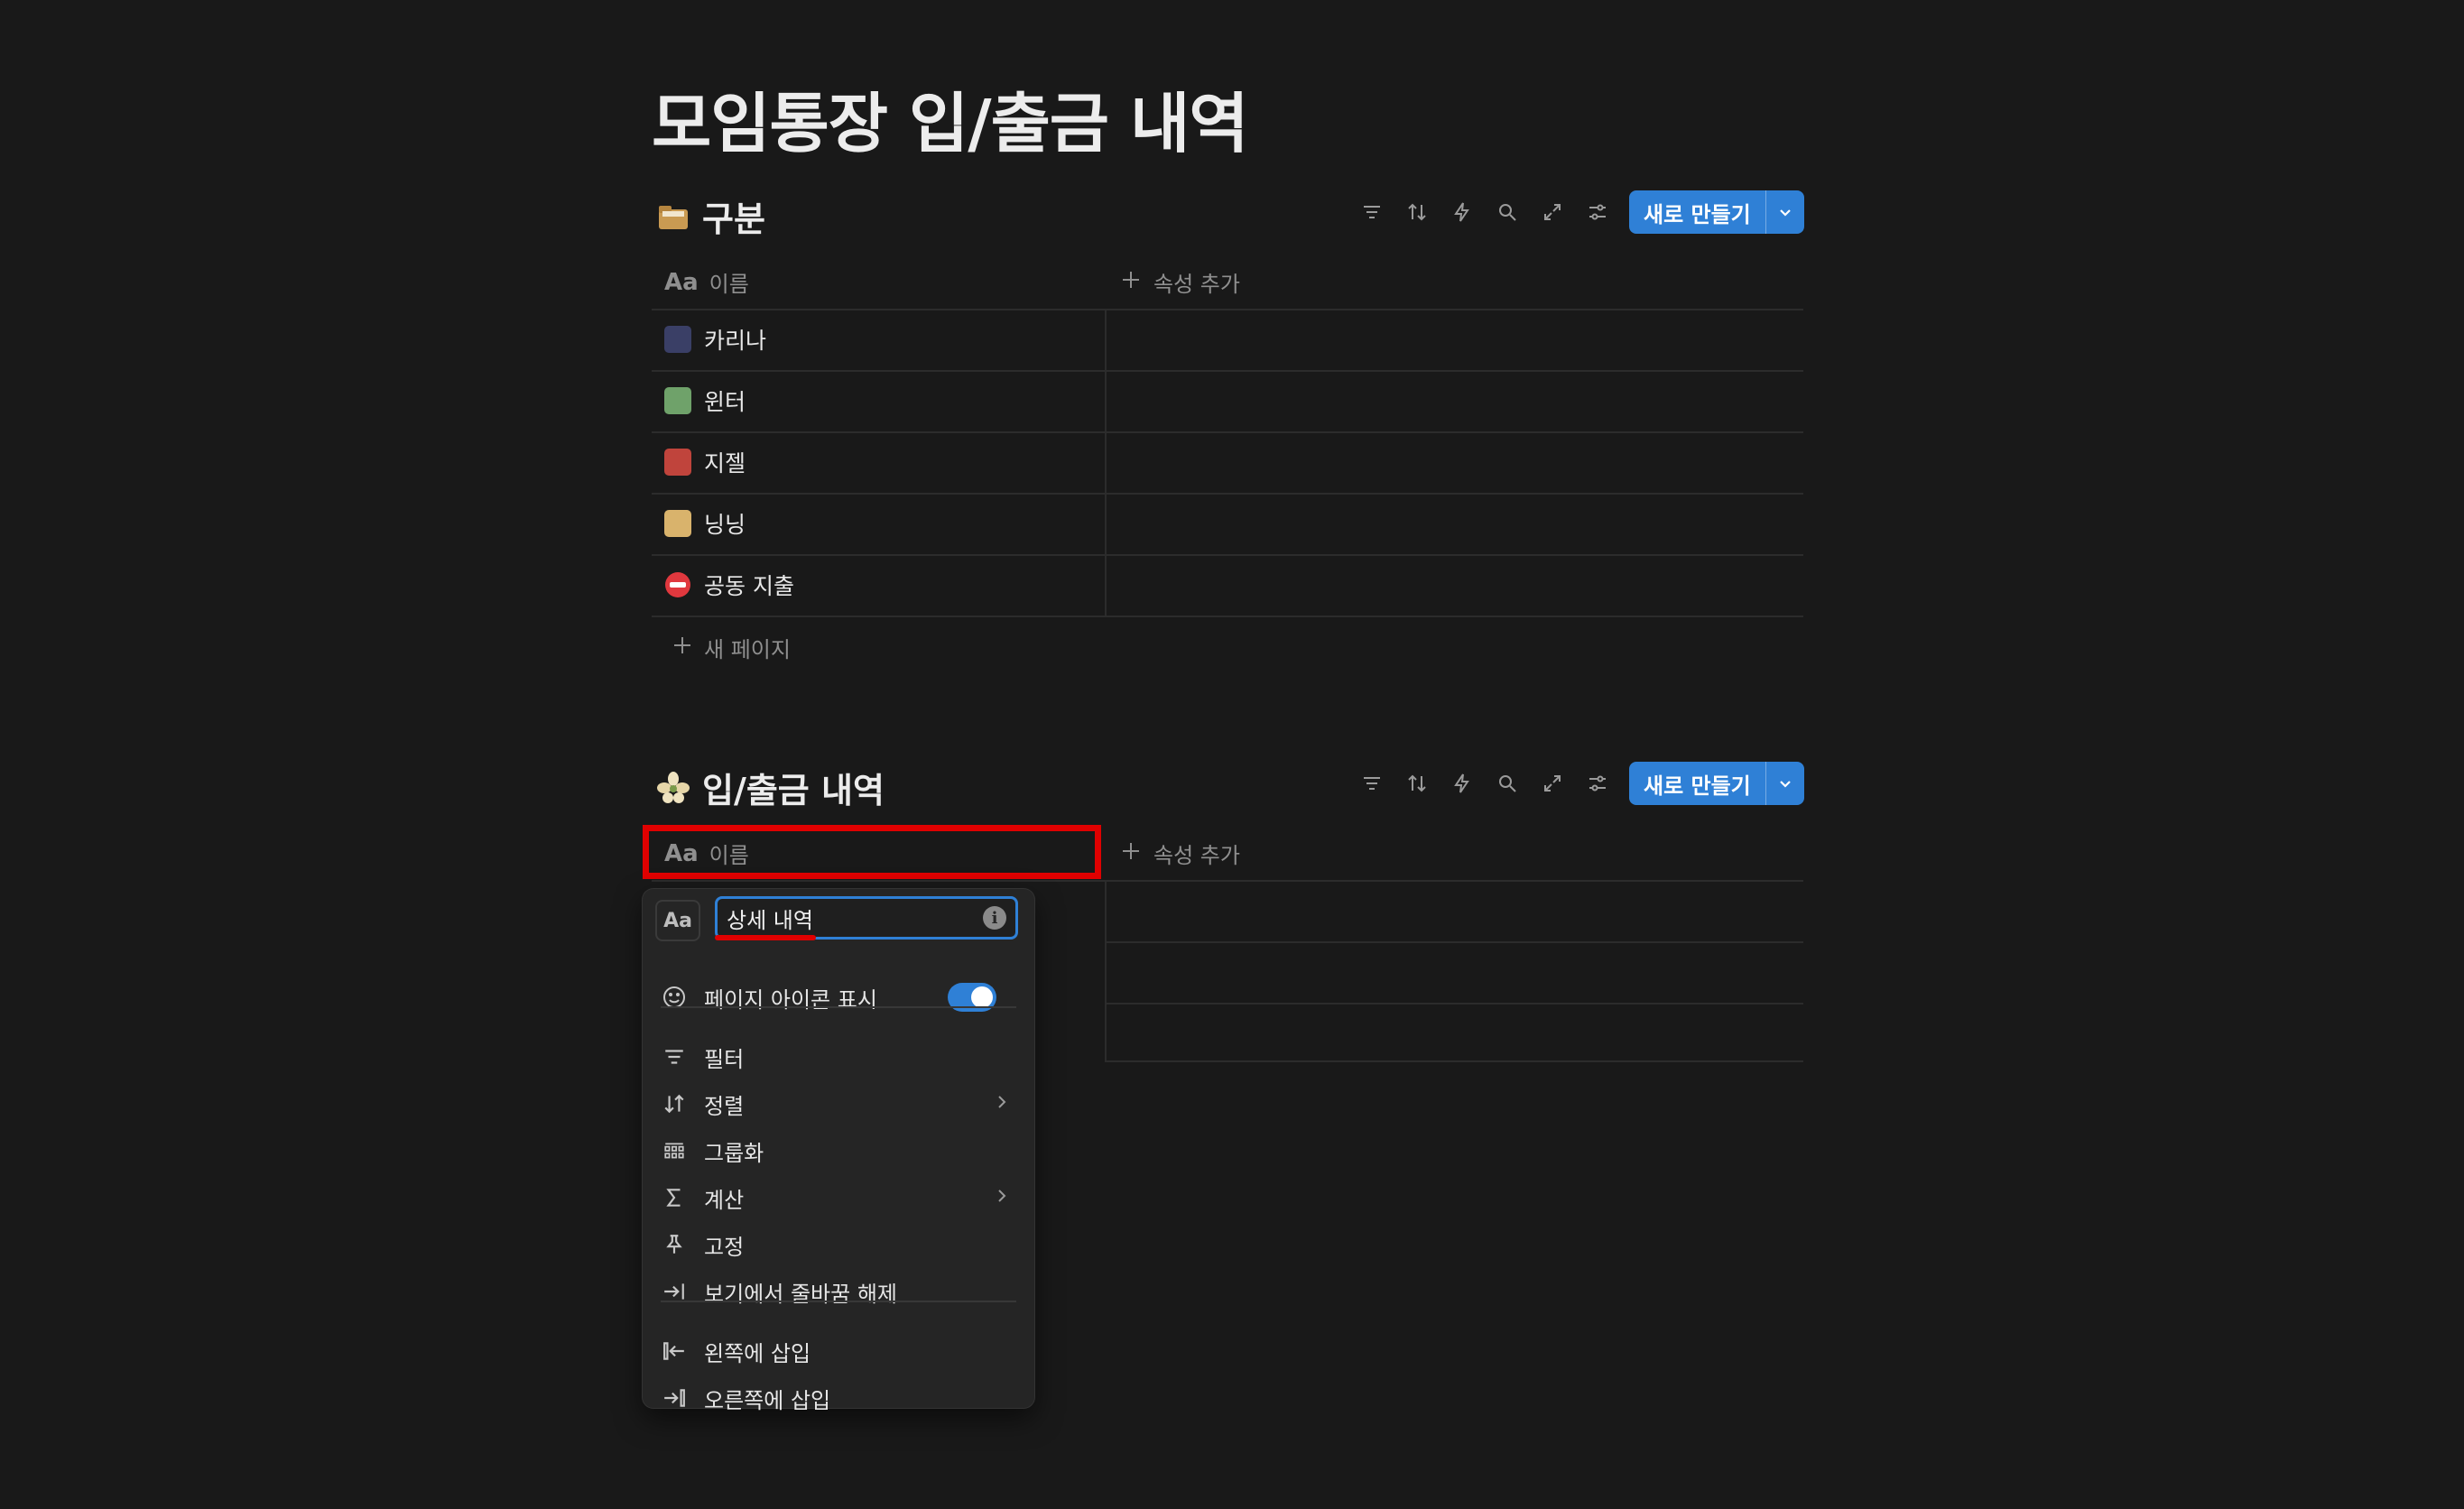 The image size is (2464, 1509). What do you see at coordinates (677, 523) in the screenshot?
I see `avatar-ningning-icon` at bounding box center [677, 523].